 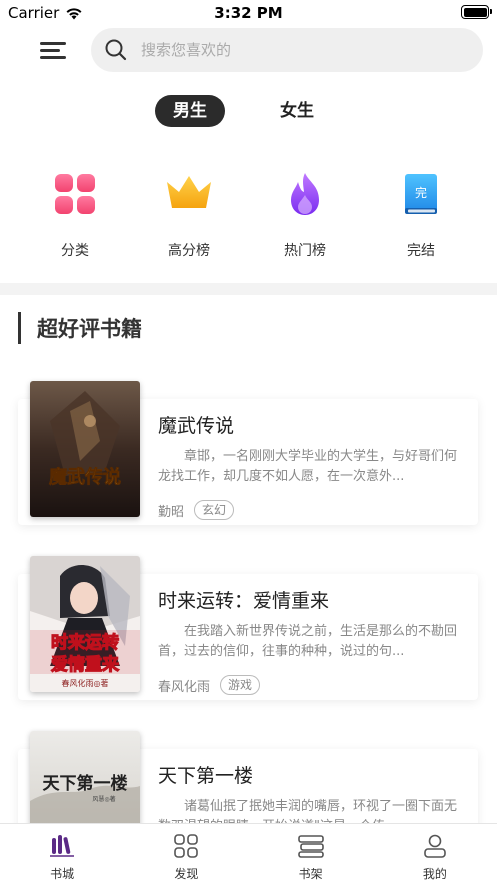 I want to click on section-divider, so click(x=248, y=289).